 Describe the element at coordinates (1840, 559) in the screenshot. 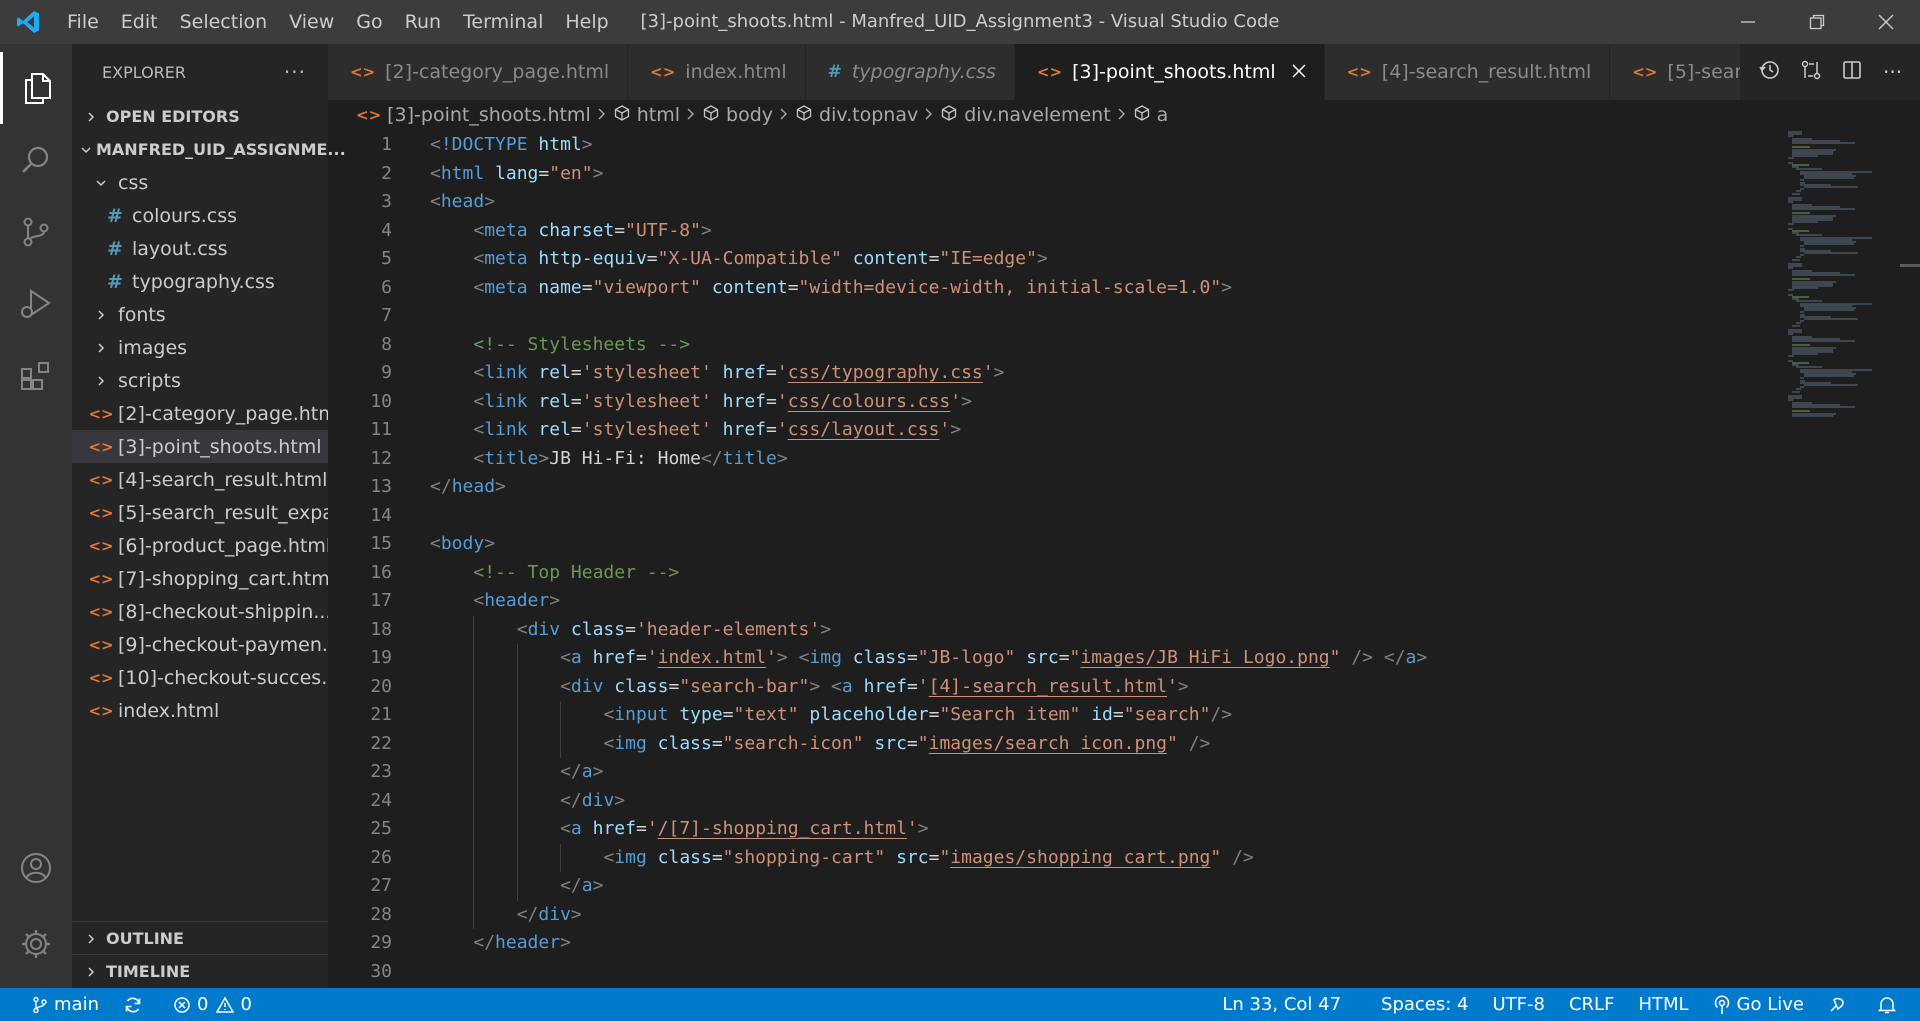

I see `minimap` at that location.